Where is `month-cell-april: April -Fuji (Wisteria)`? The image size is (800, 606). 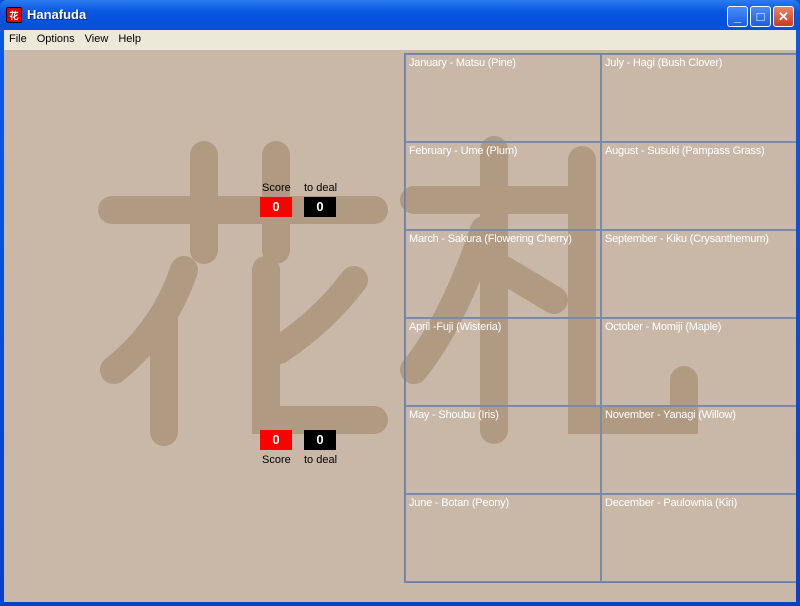
month-cell-april: April -Fuji (Wisteria) is located at coordinates (503, 362).